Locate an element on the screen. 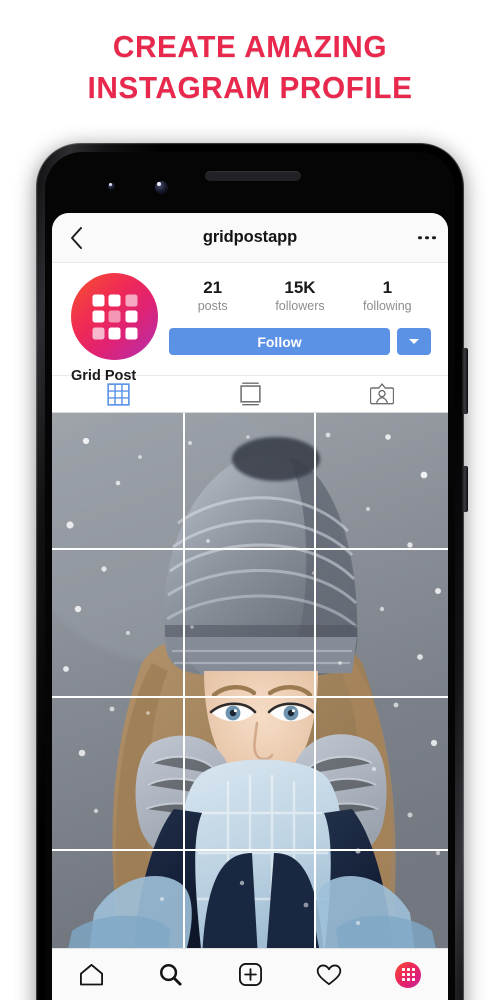  mini-grid is located at coordinates (408, 974).